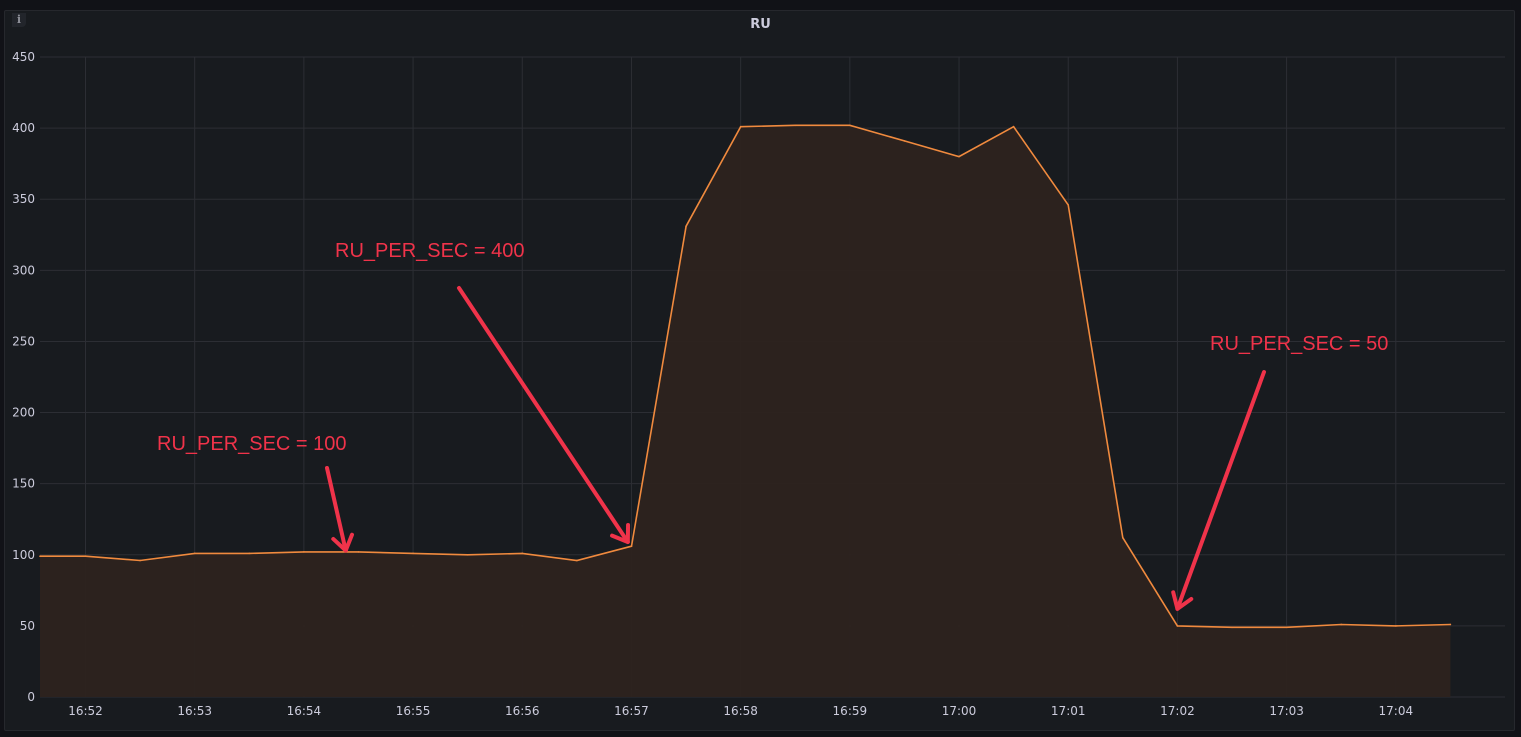 Image resolution: width=1521 pixels, height=737 pixels. Describe the element at coordinates (23, 57) in the screenshot. I see `y-tick-label: 450` at that location.